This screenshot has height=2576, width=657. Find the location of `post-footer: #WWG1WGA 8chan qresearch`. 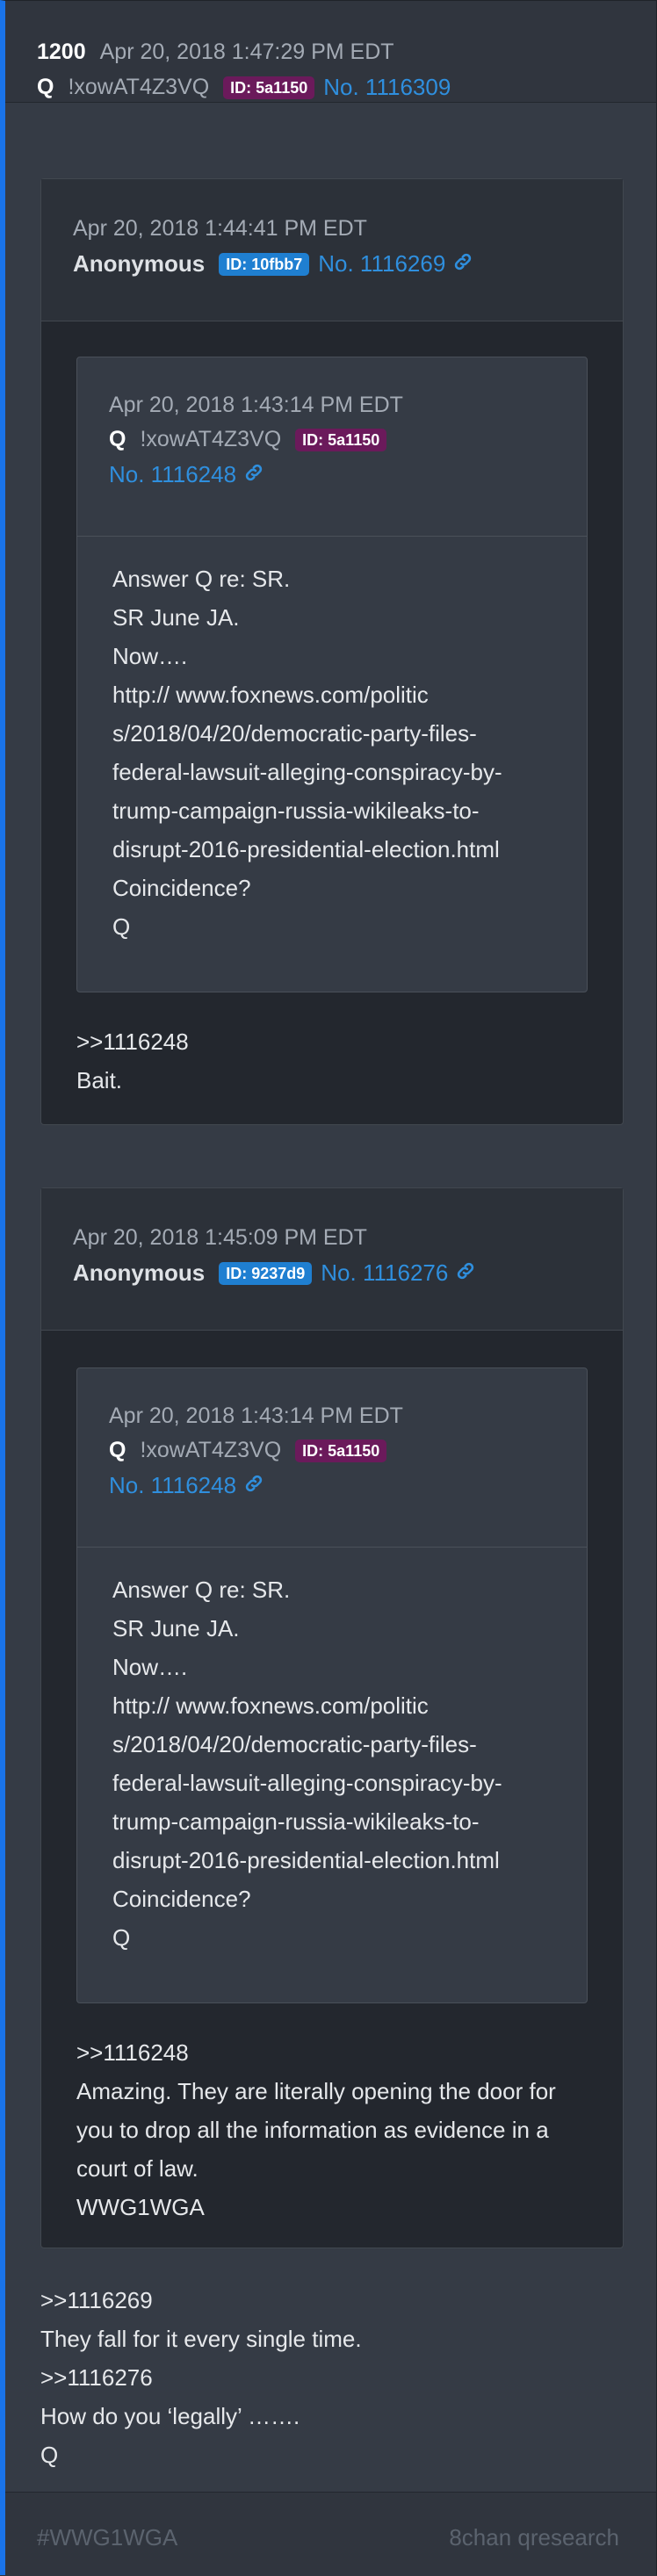

post-footer: #WWG1WGA 8chan qresearch is located at coordinates (330, 2534).